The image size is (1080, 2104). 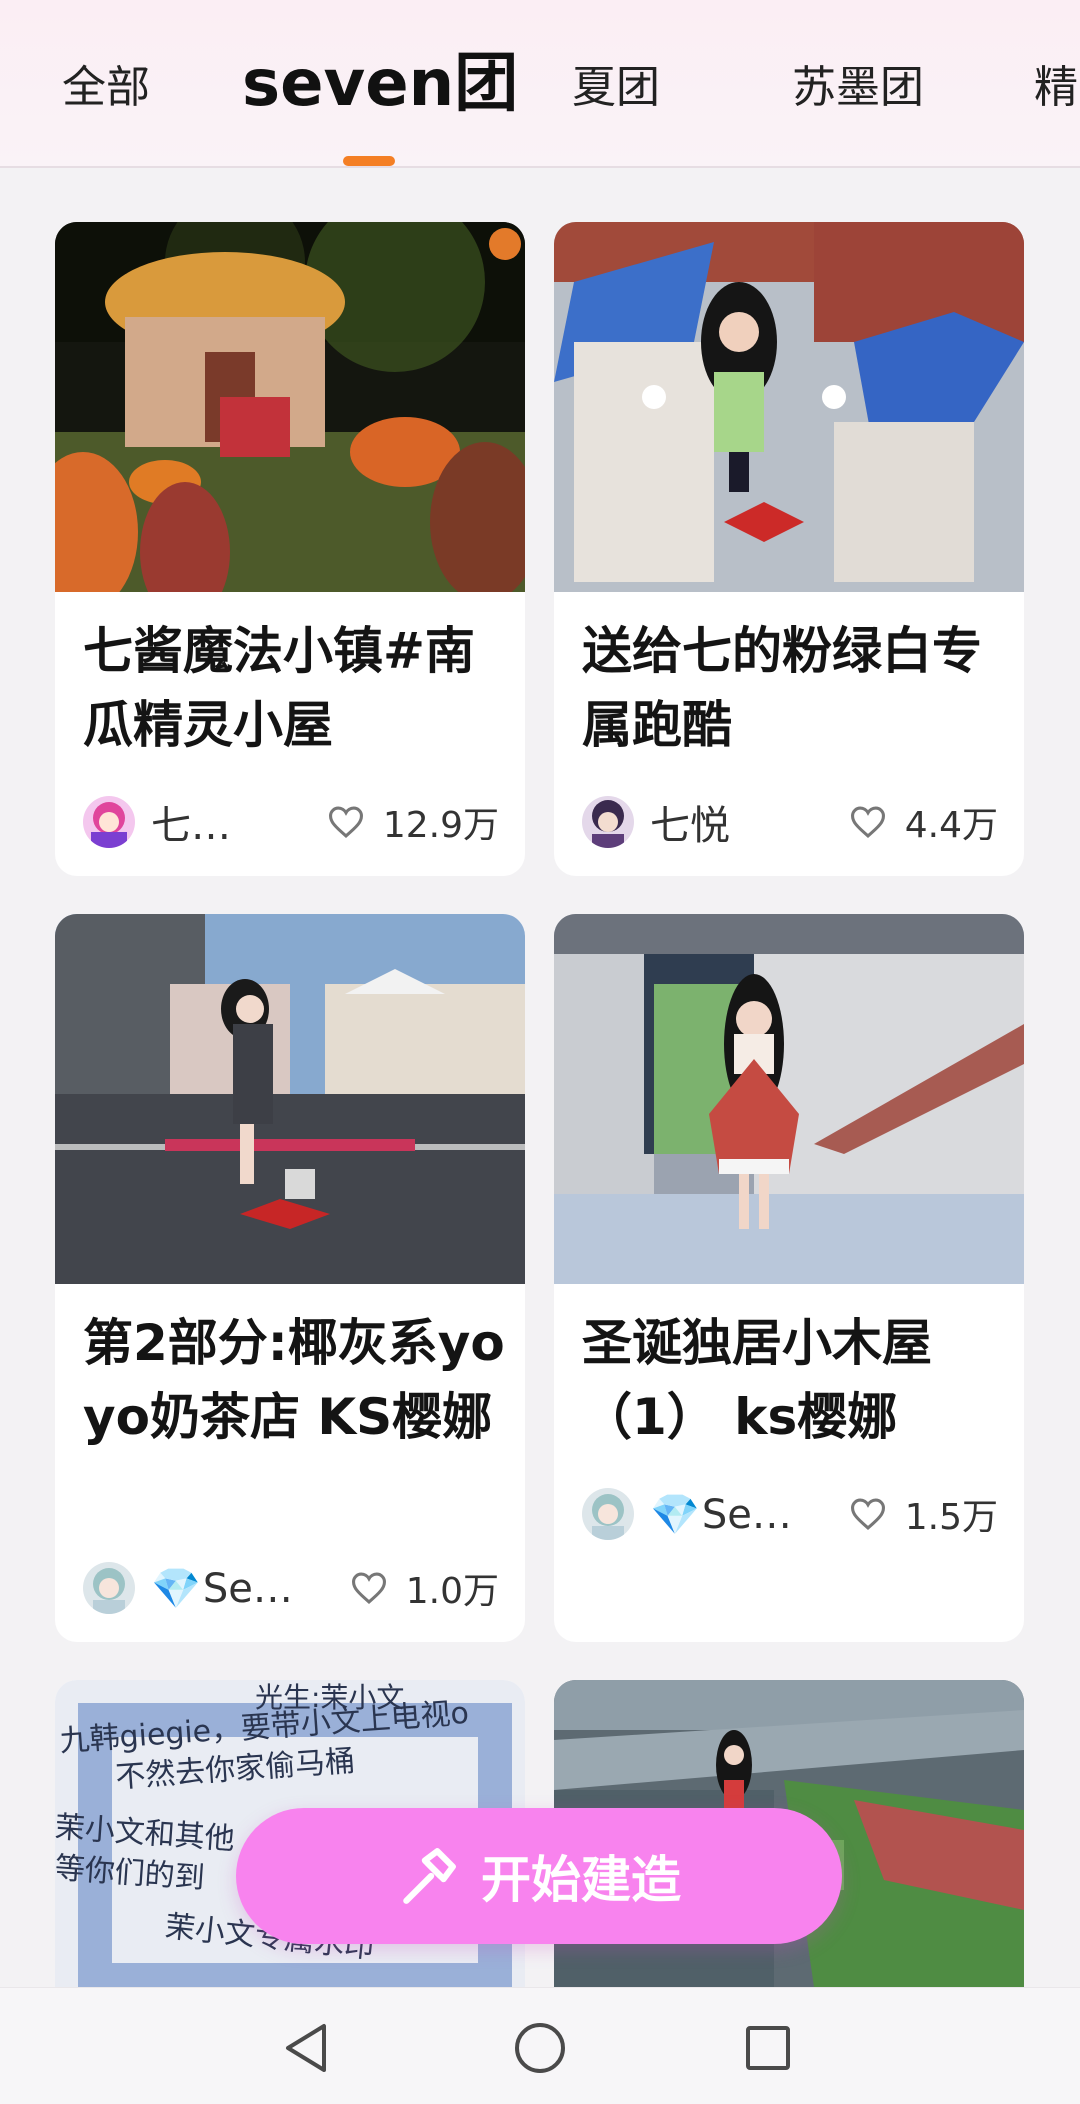 I want to click on milk-tea-shop-street-scene-icon, so click(x=290, y=1099).